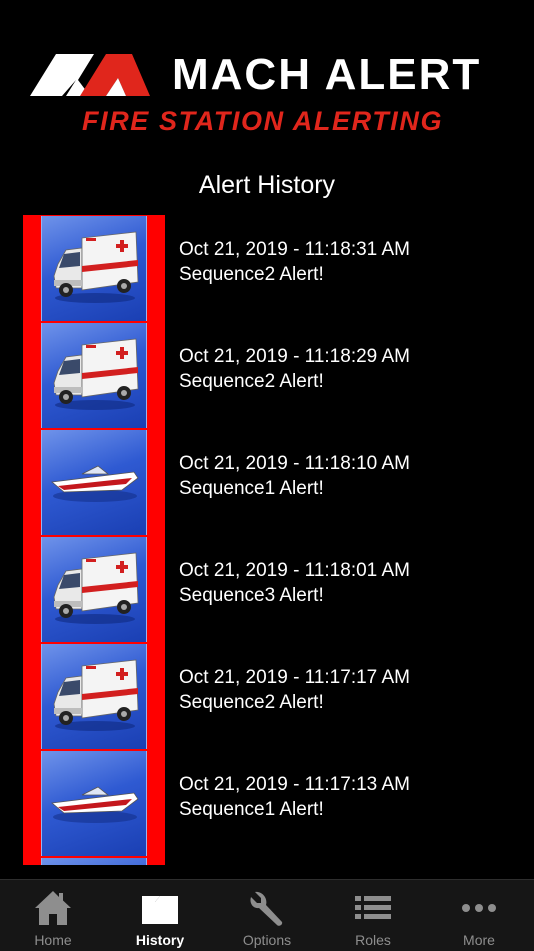  I want to click on more-icon, so click(479, 908).